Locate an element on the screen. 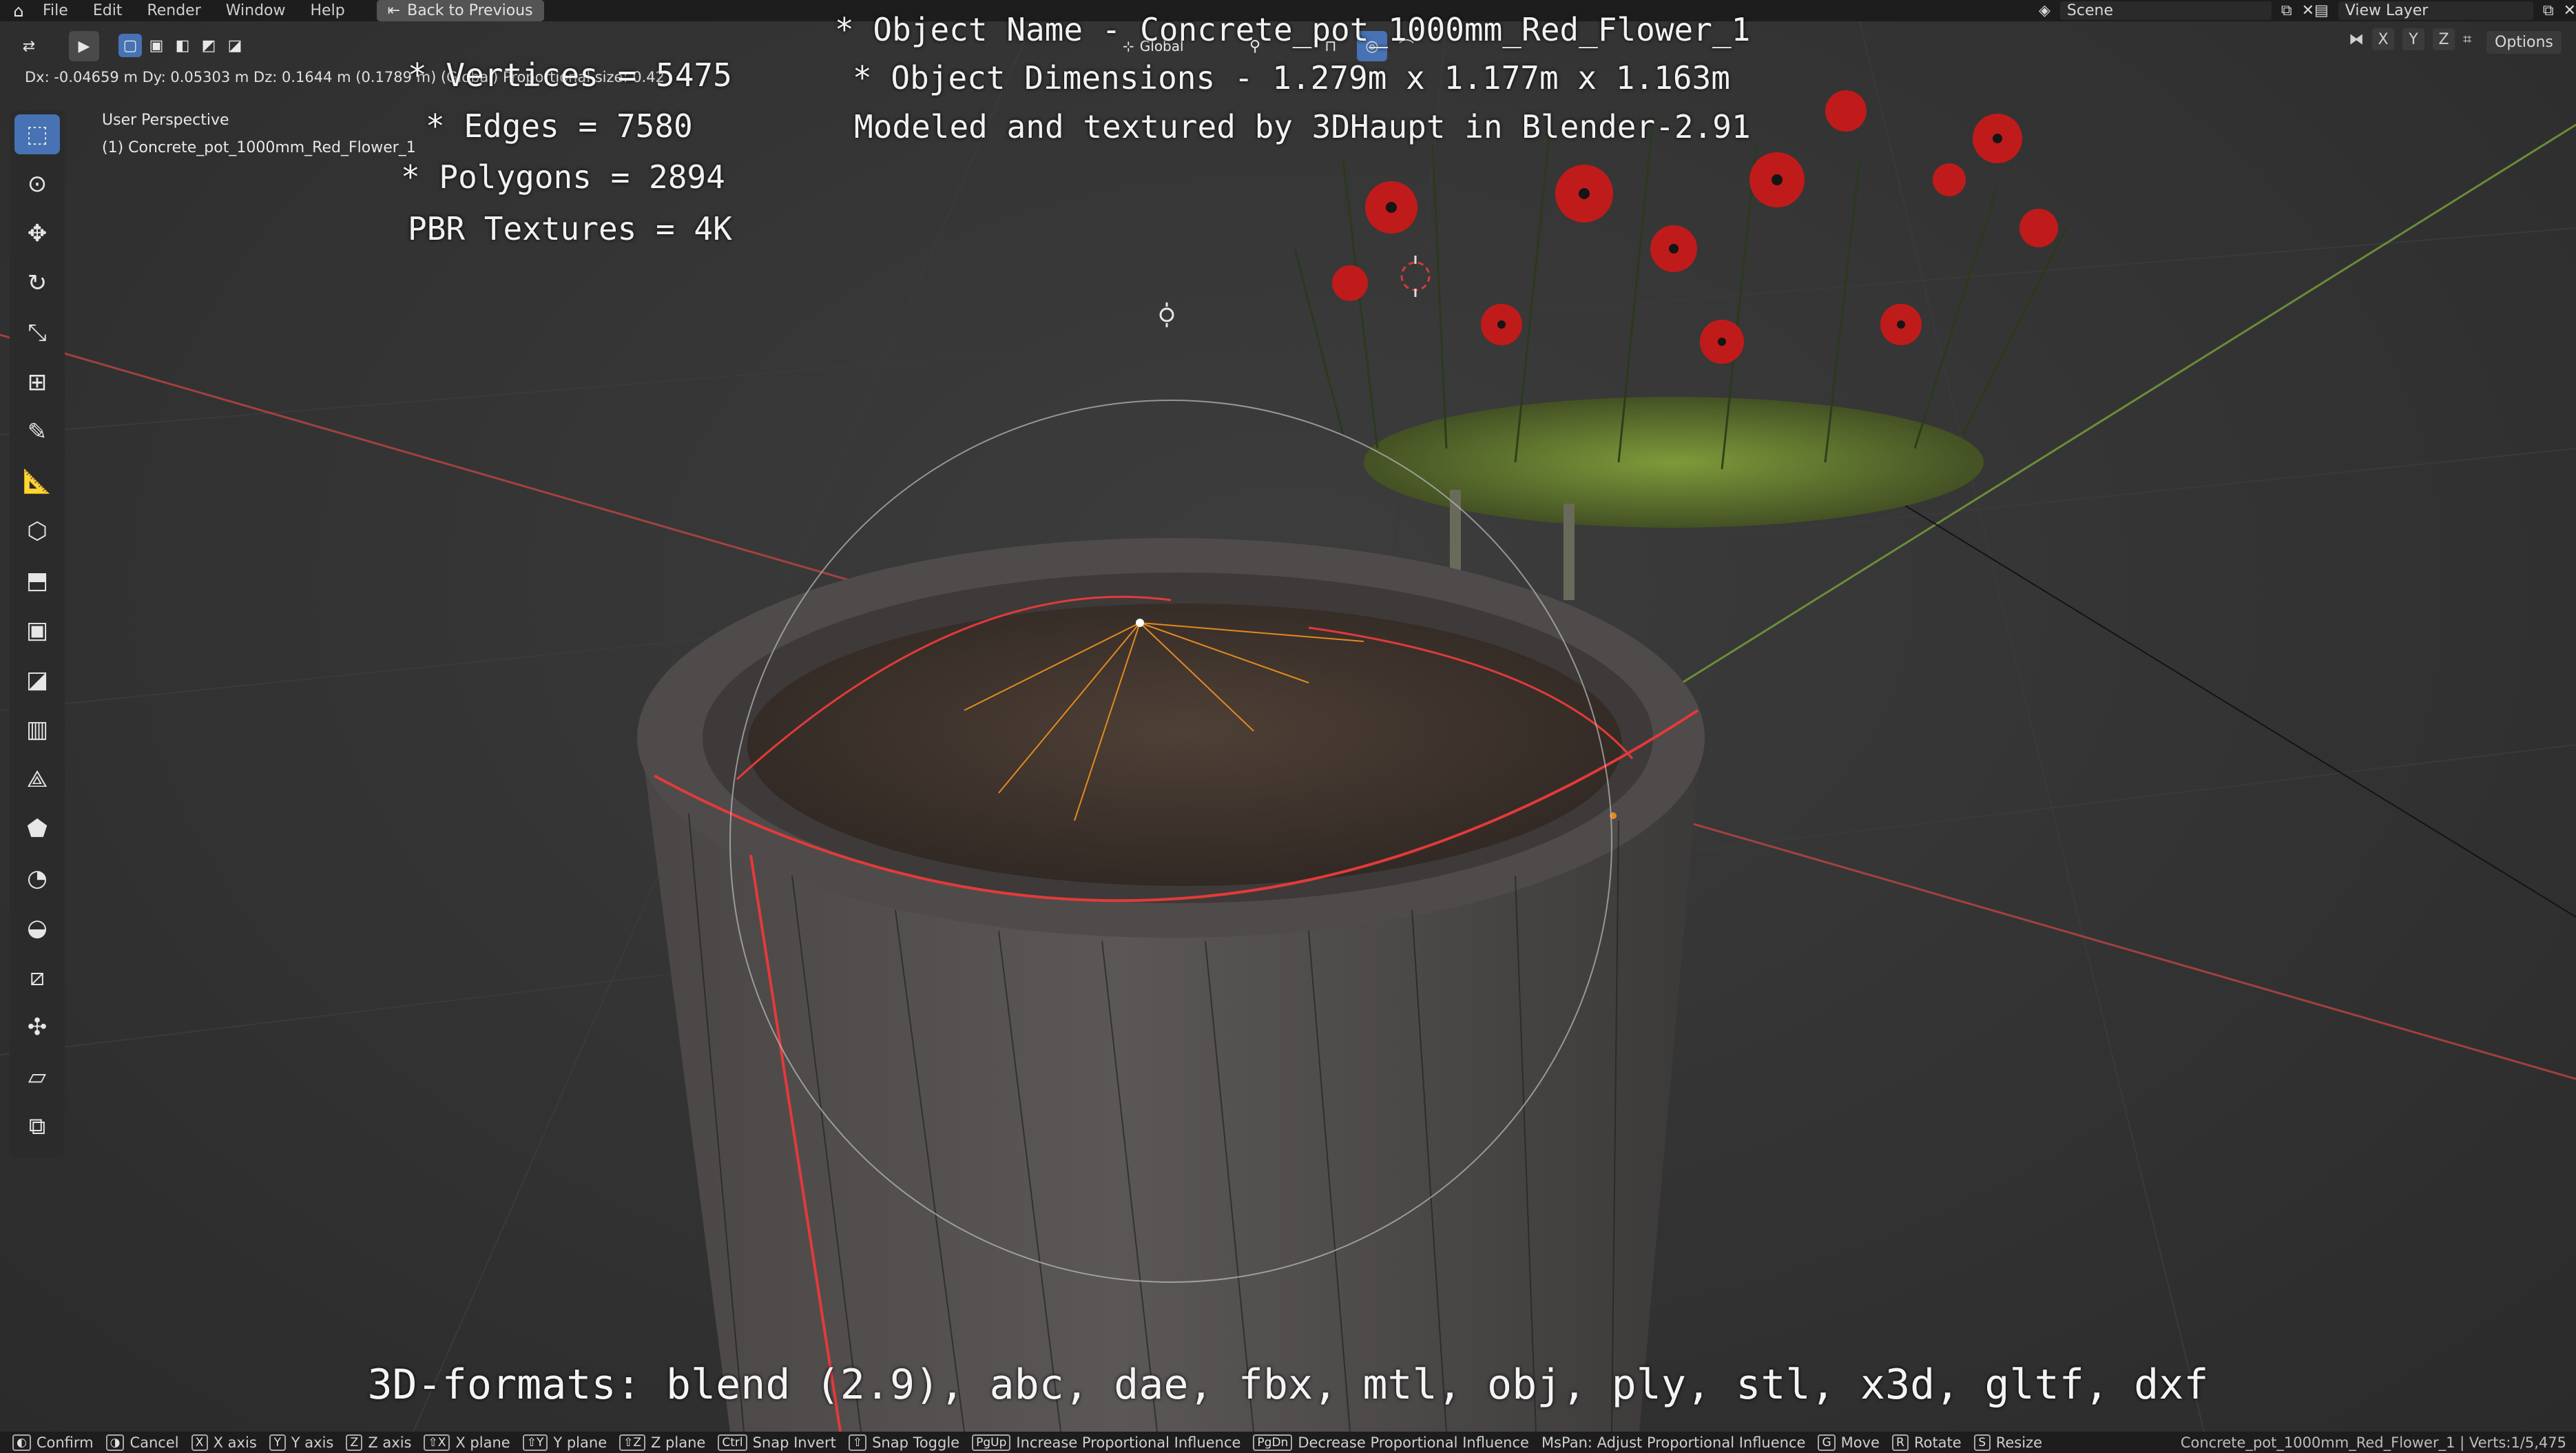 The width and height of the screenshot is (2576, 1453). tool-poly-build: ⬟ is located at coordinates (37, 829).